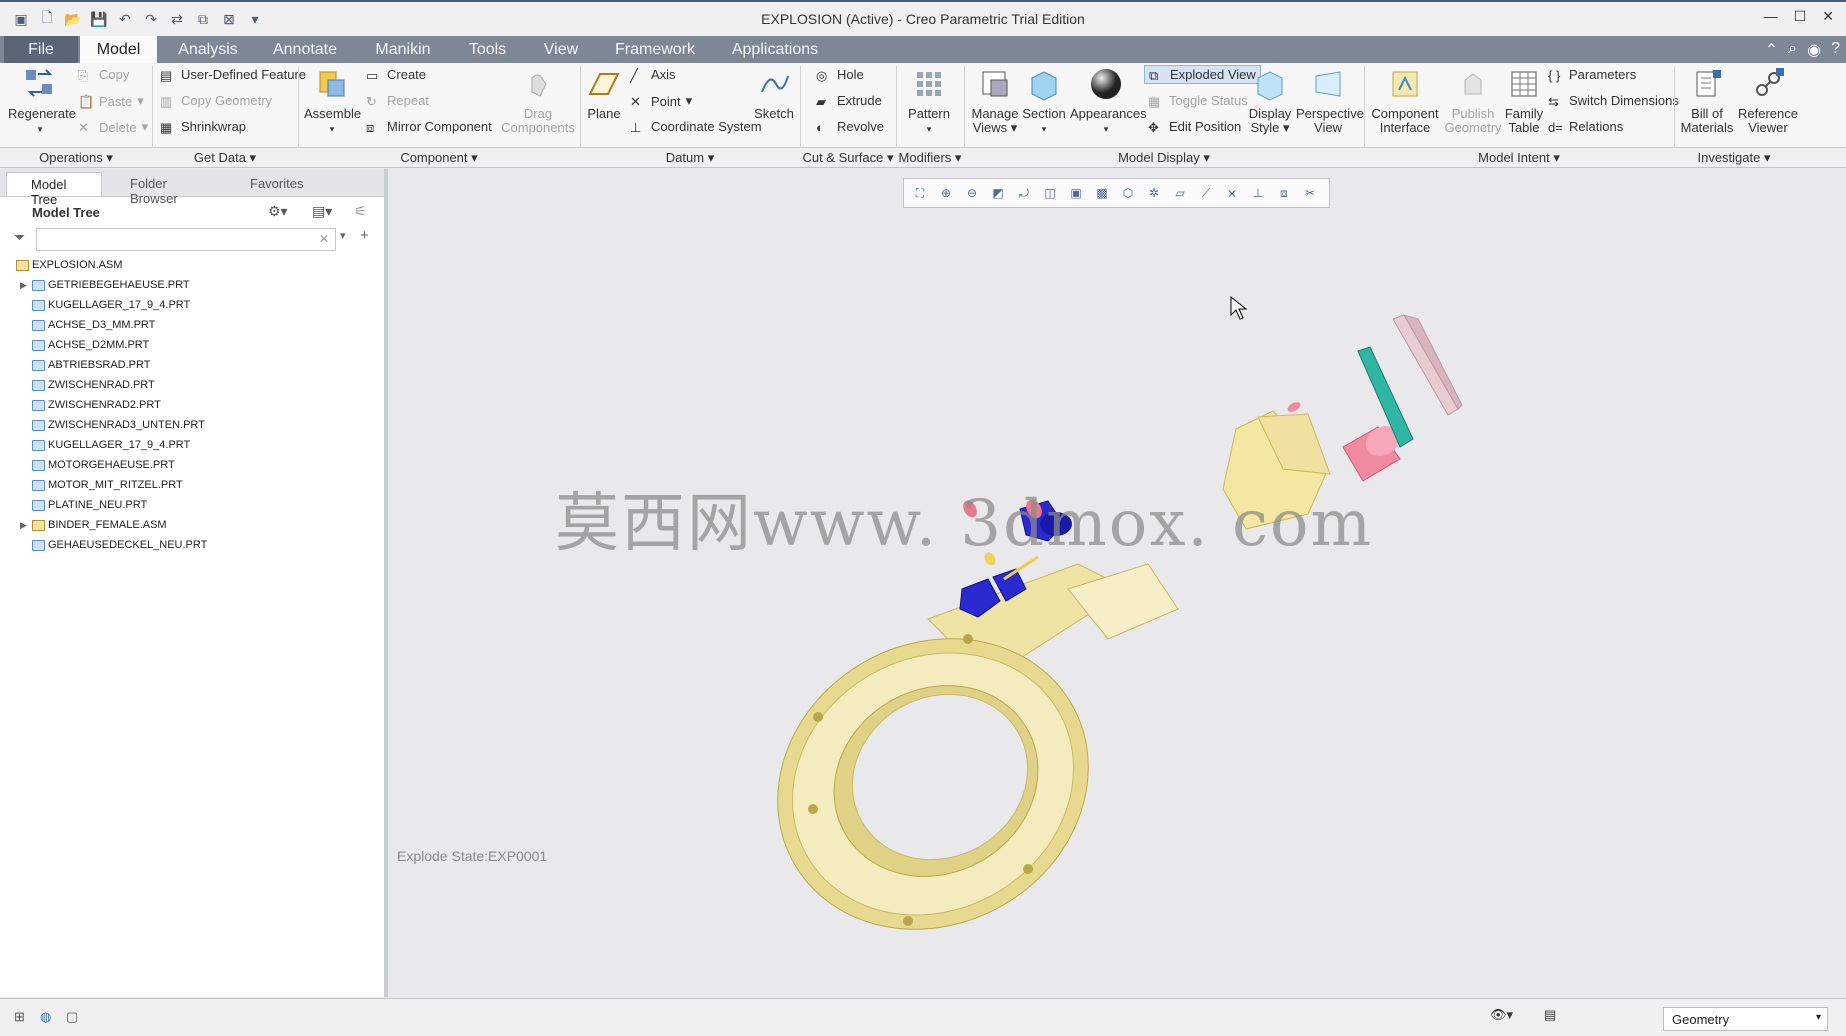 The image size is (1846, 1036). I want to click on find-icon: 👁▾, so click(1501, 1015).